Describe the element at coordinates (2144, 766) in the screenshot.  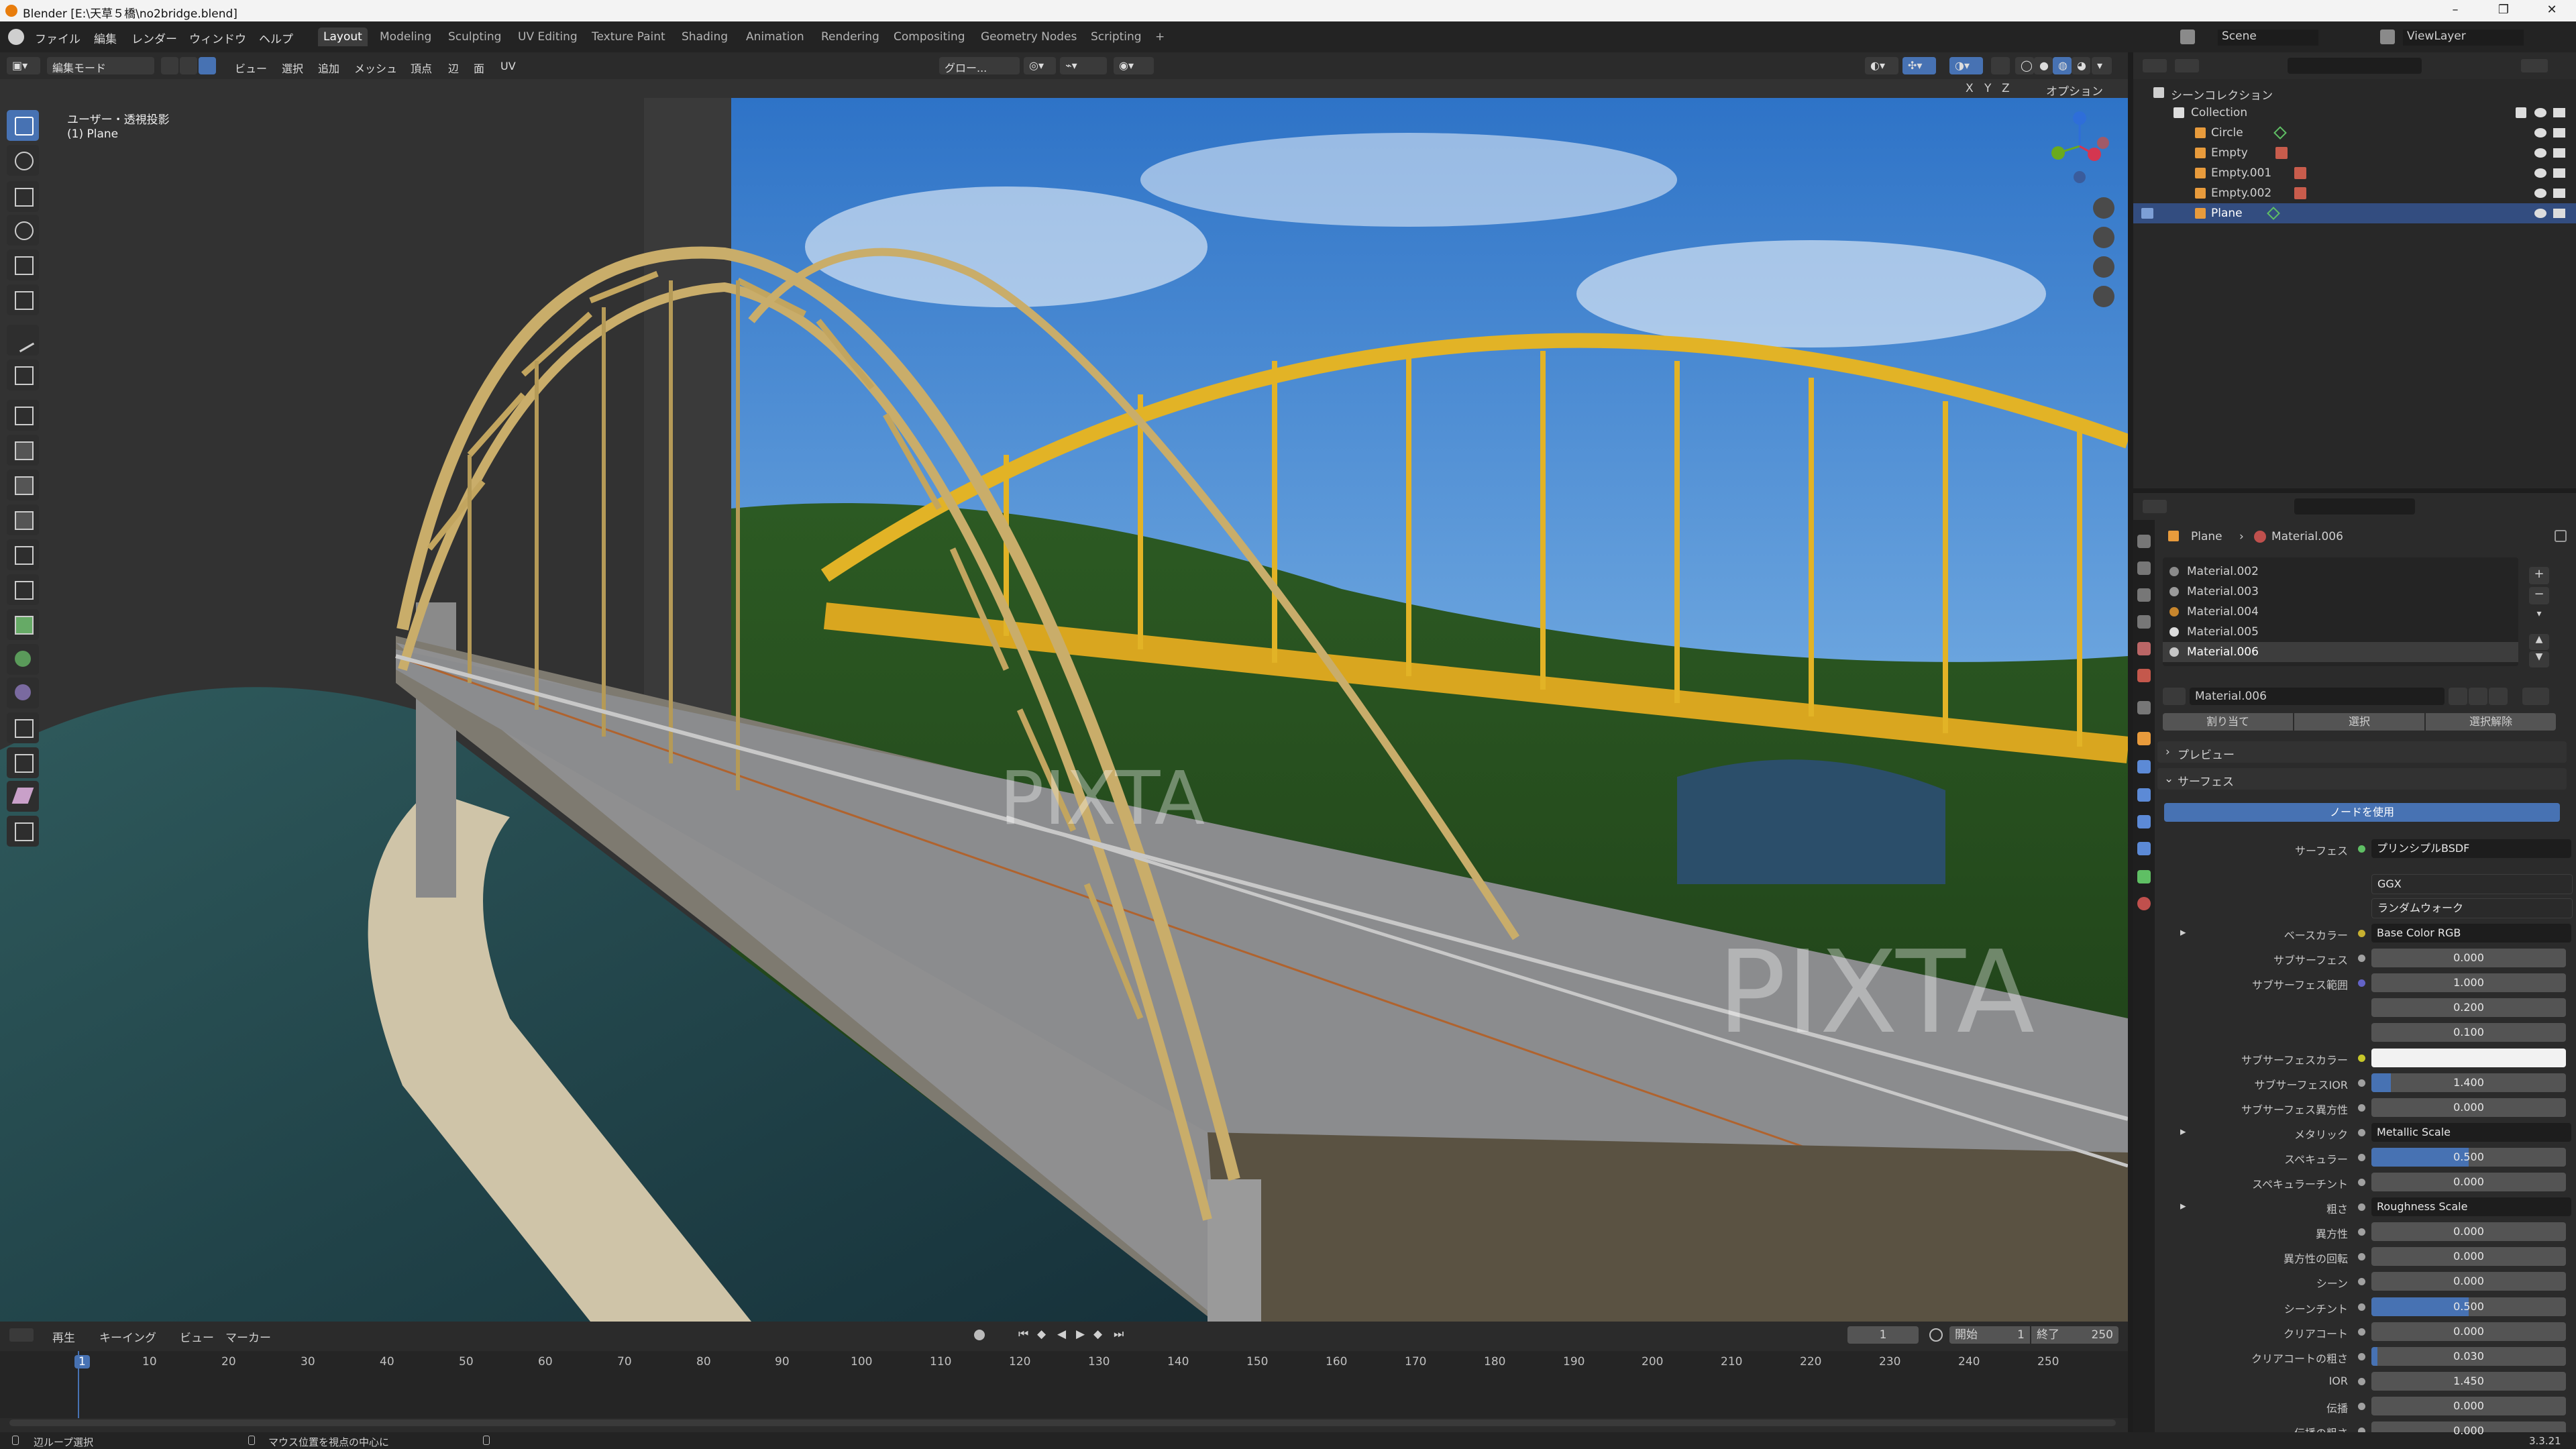
I see `modifier-tab-icon` at that location.